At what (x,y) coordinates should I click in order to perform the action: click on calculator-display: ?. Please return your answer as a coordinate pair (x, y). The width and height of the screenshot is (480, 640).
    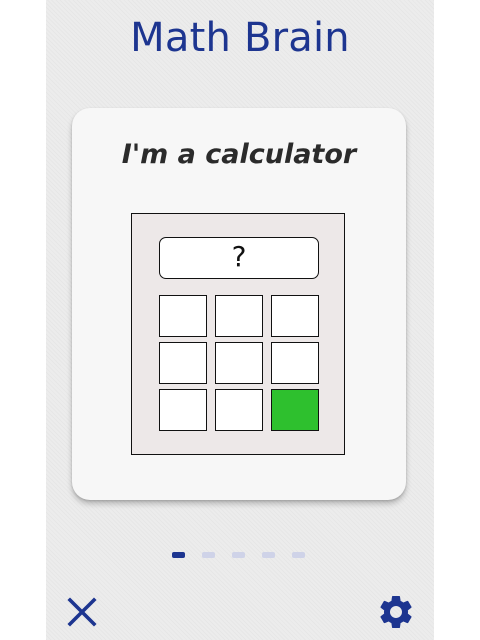
    Looking at the image, I should click on (239, 258).